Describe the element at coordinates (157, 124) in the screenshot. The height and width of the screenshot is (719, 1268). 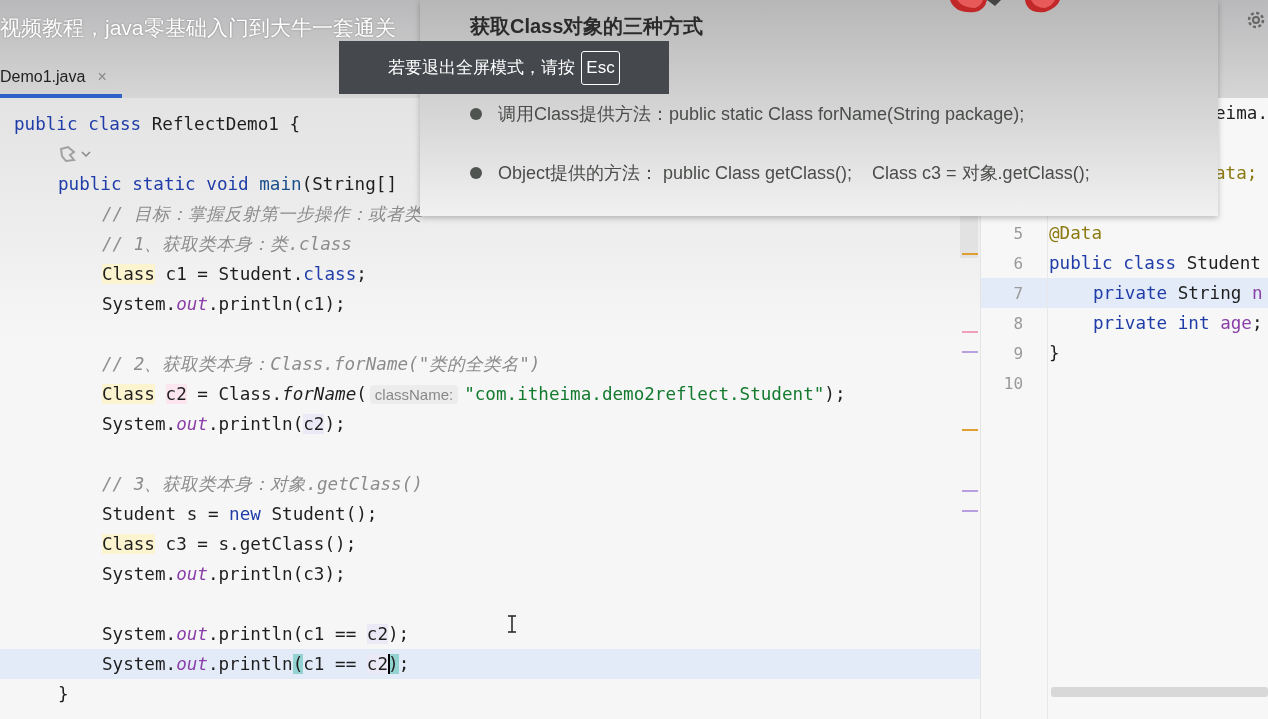
I see `code-text: public class ReflectDemo1 {` at that location.